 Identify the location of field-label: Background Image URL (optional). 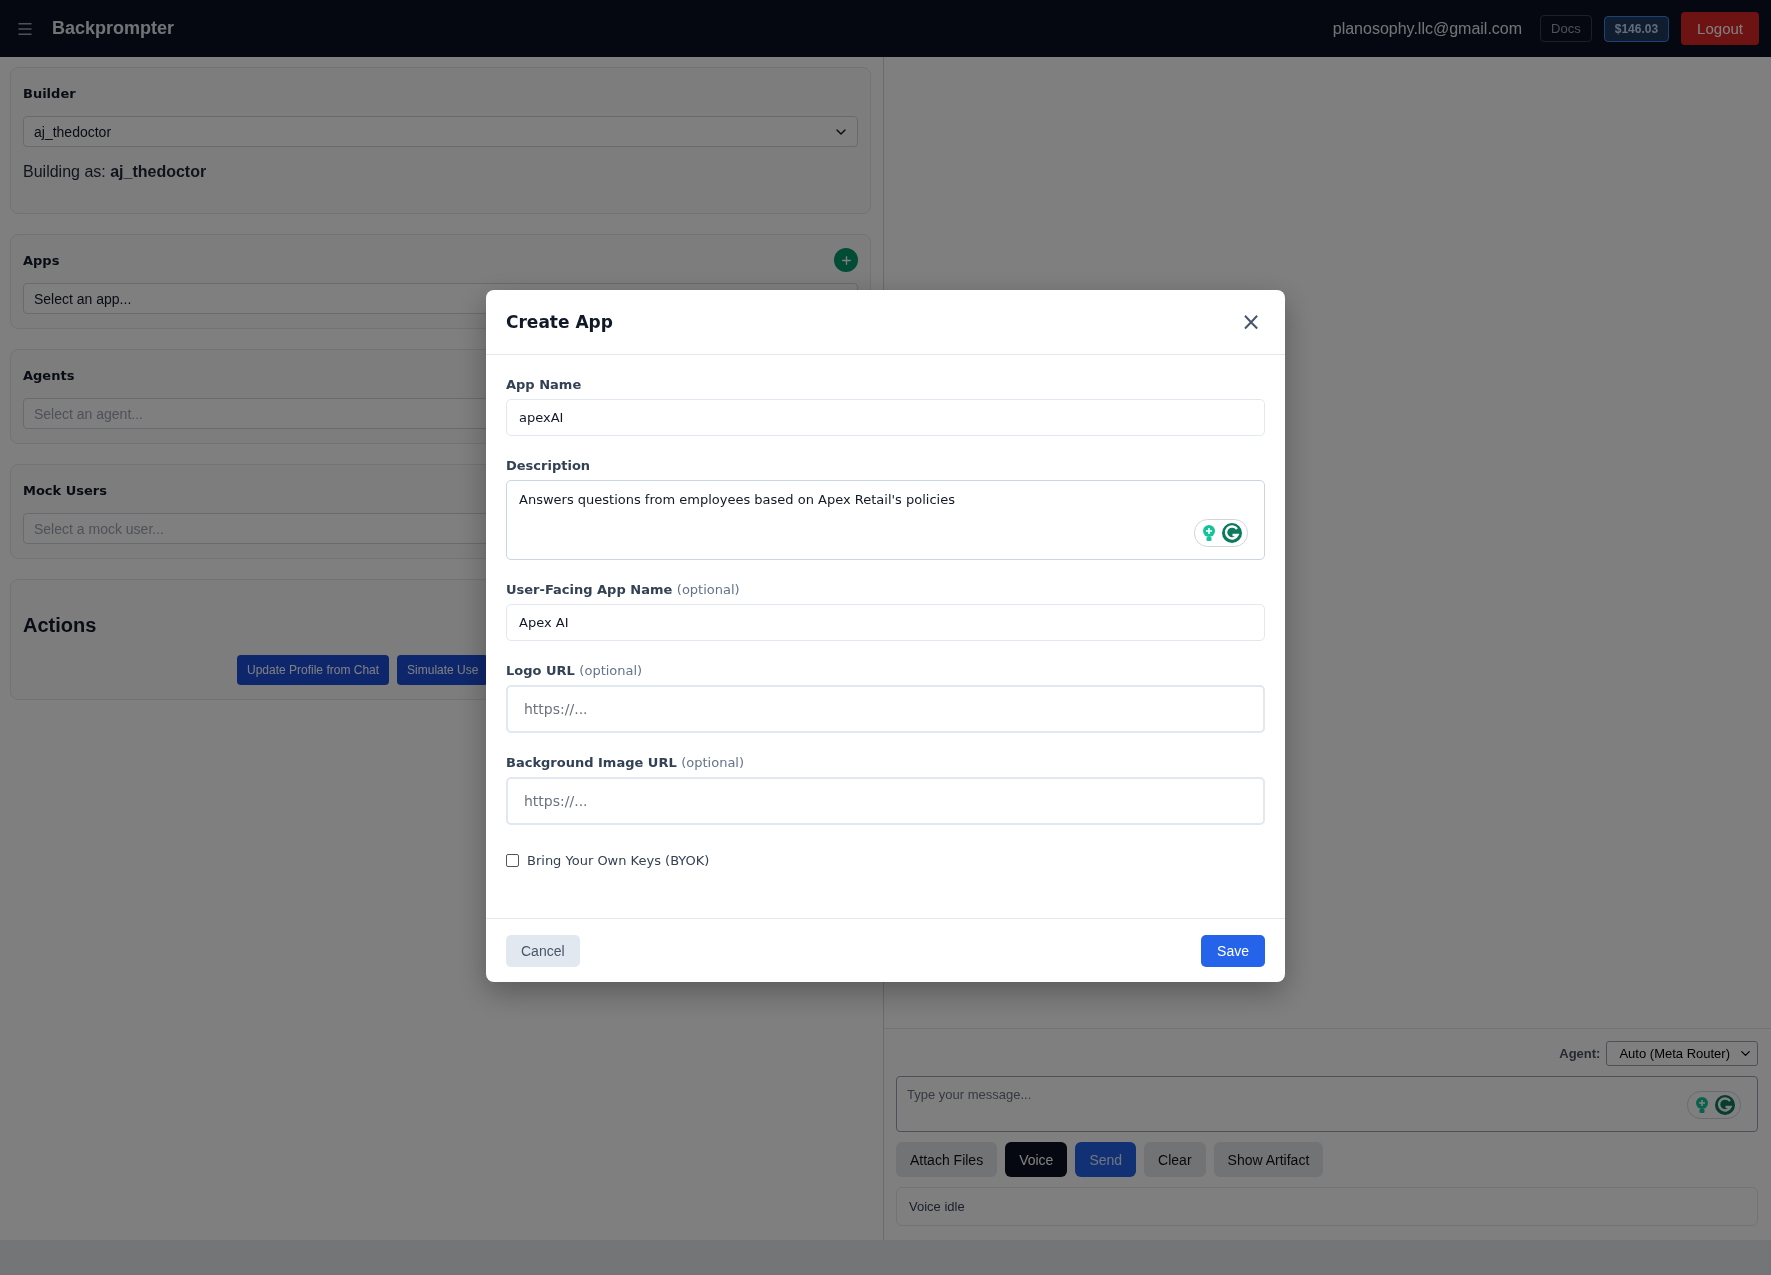
(626, 762).